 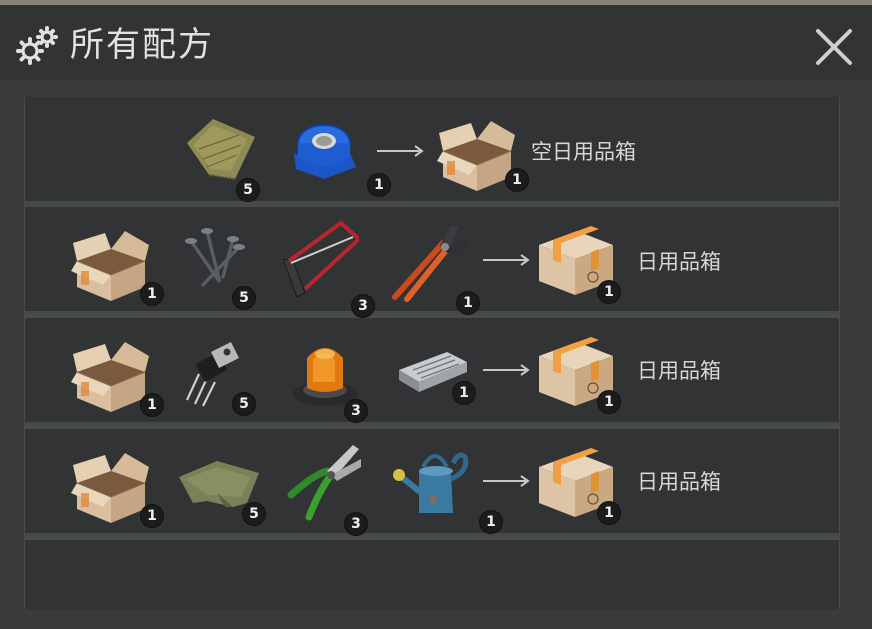 What do you see at coordinates (327, 377) in the screenshot?
I see `beacon-light-item: 3` at bounding box center [327, 377].